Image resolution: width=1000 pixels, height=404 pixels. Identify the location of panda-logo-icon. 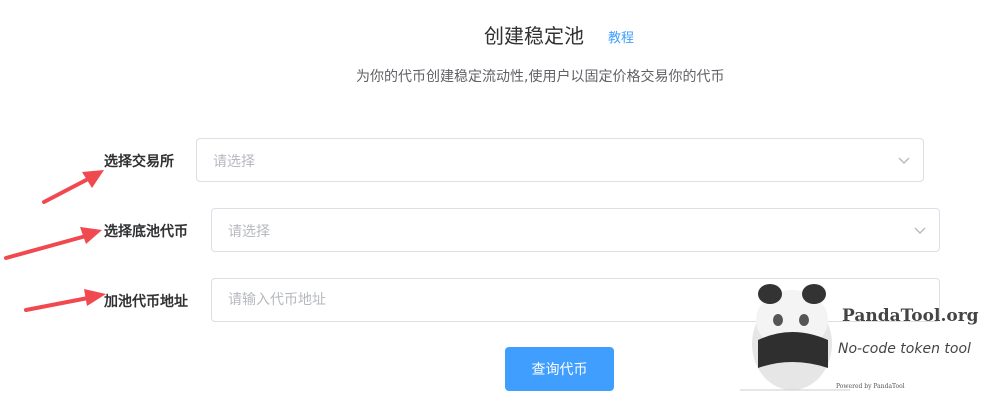
(795, 337).